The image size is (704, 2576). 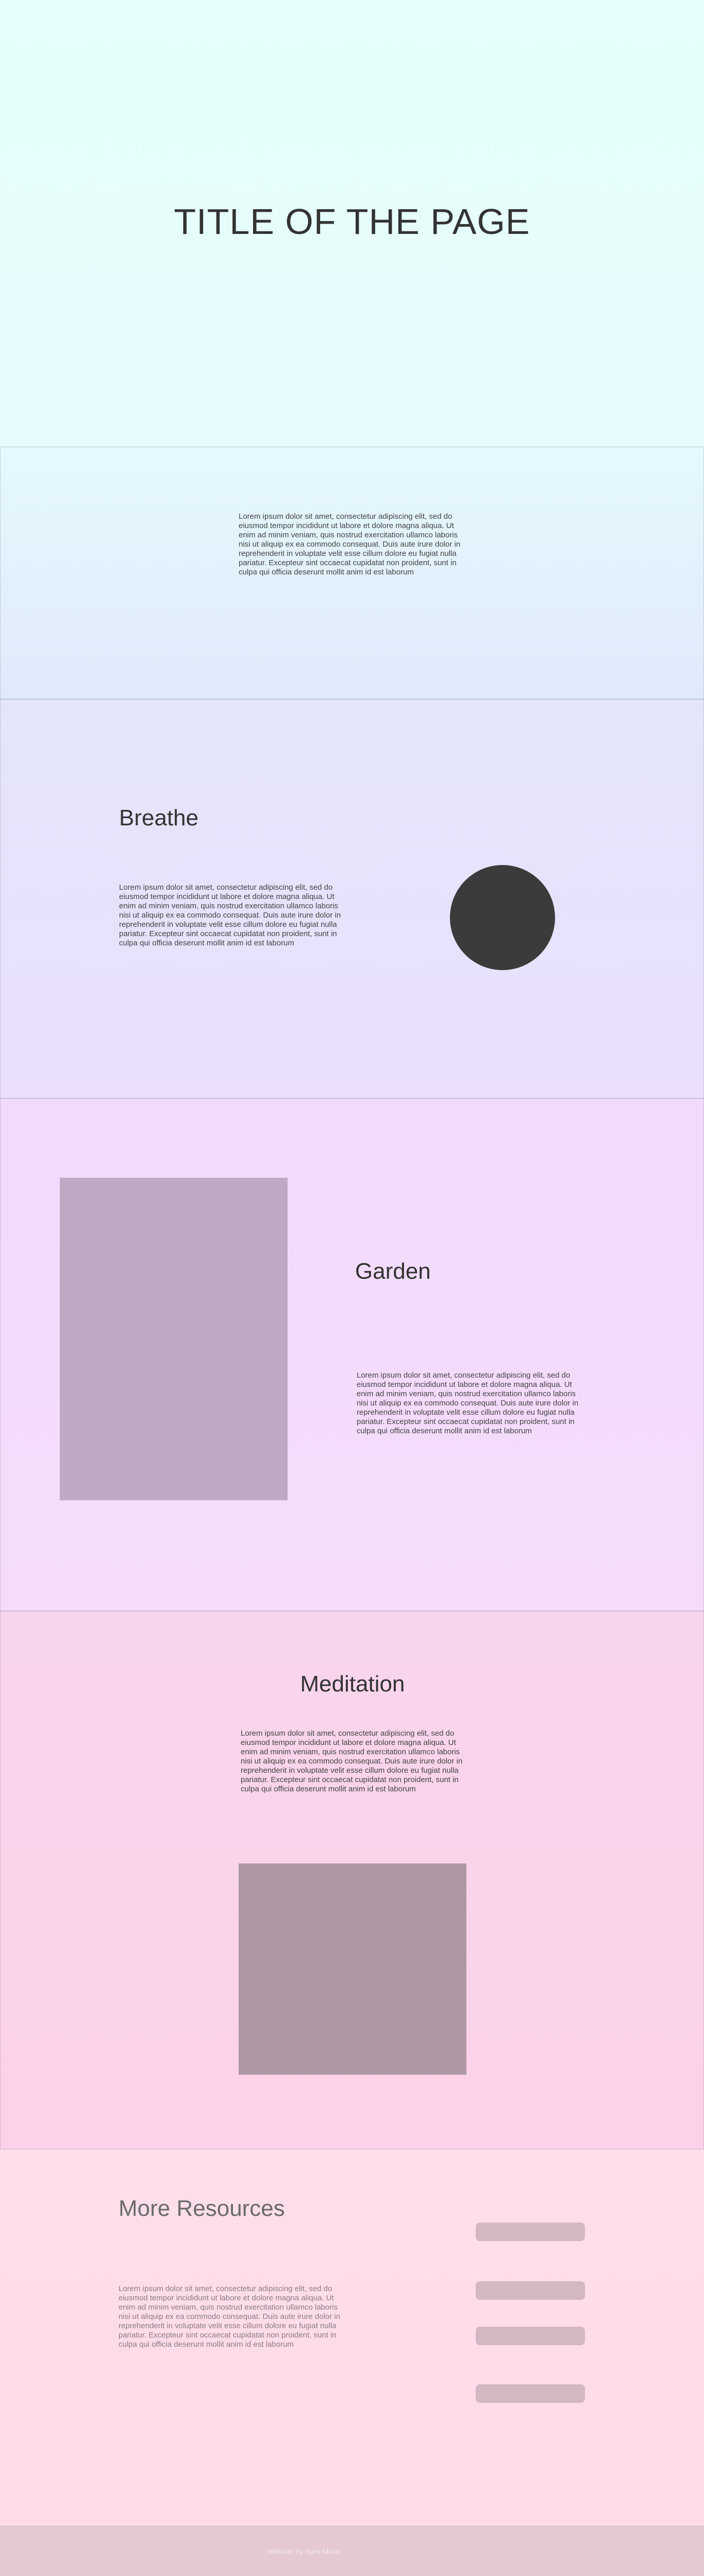 I want to click on footer-credit: Website by Sara Marie ———————————————, so click(x=352, y=2551).